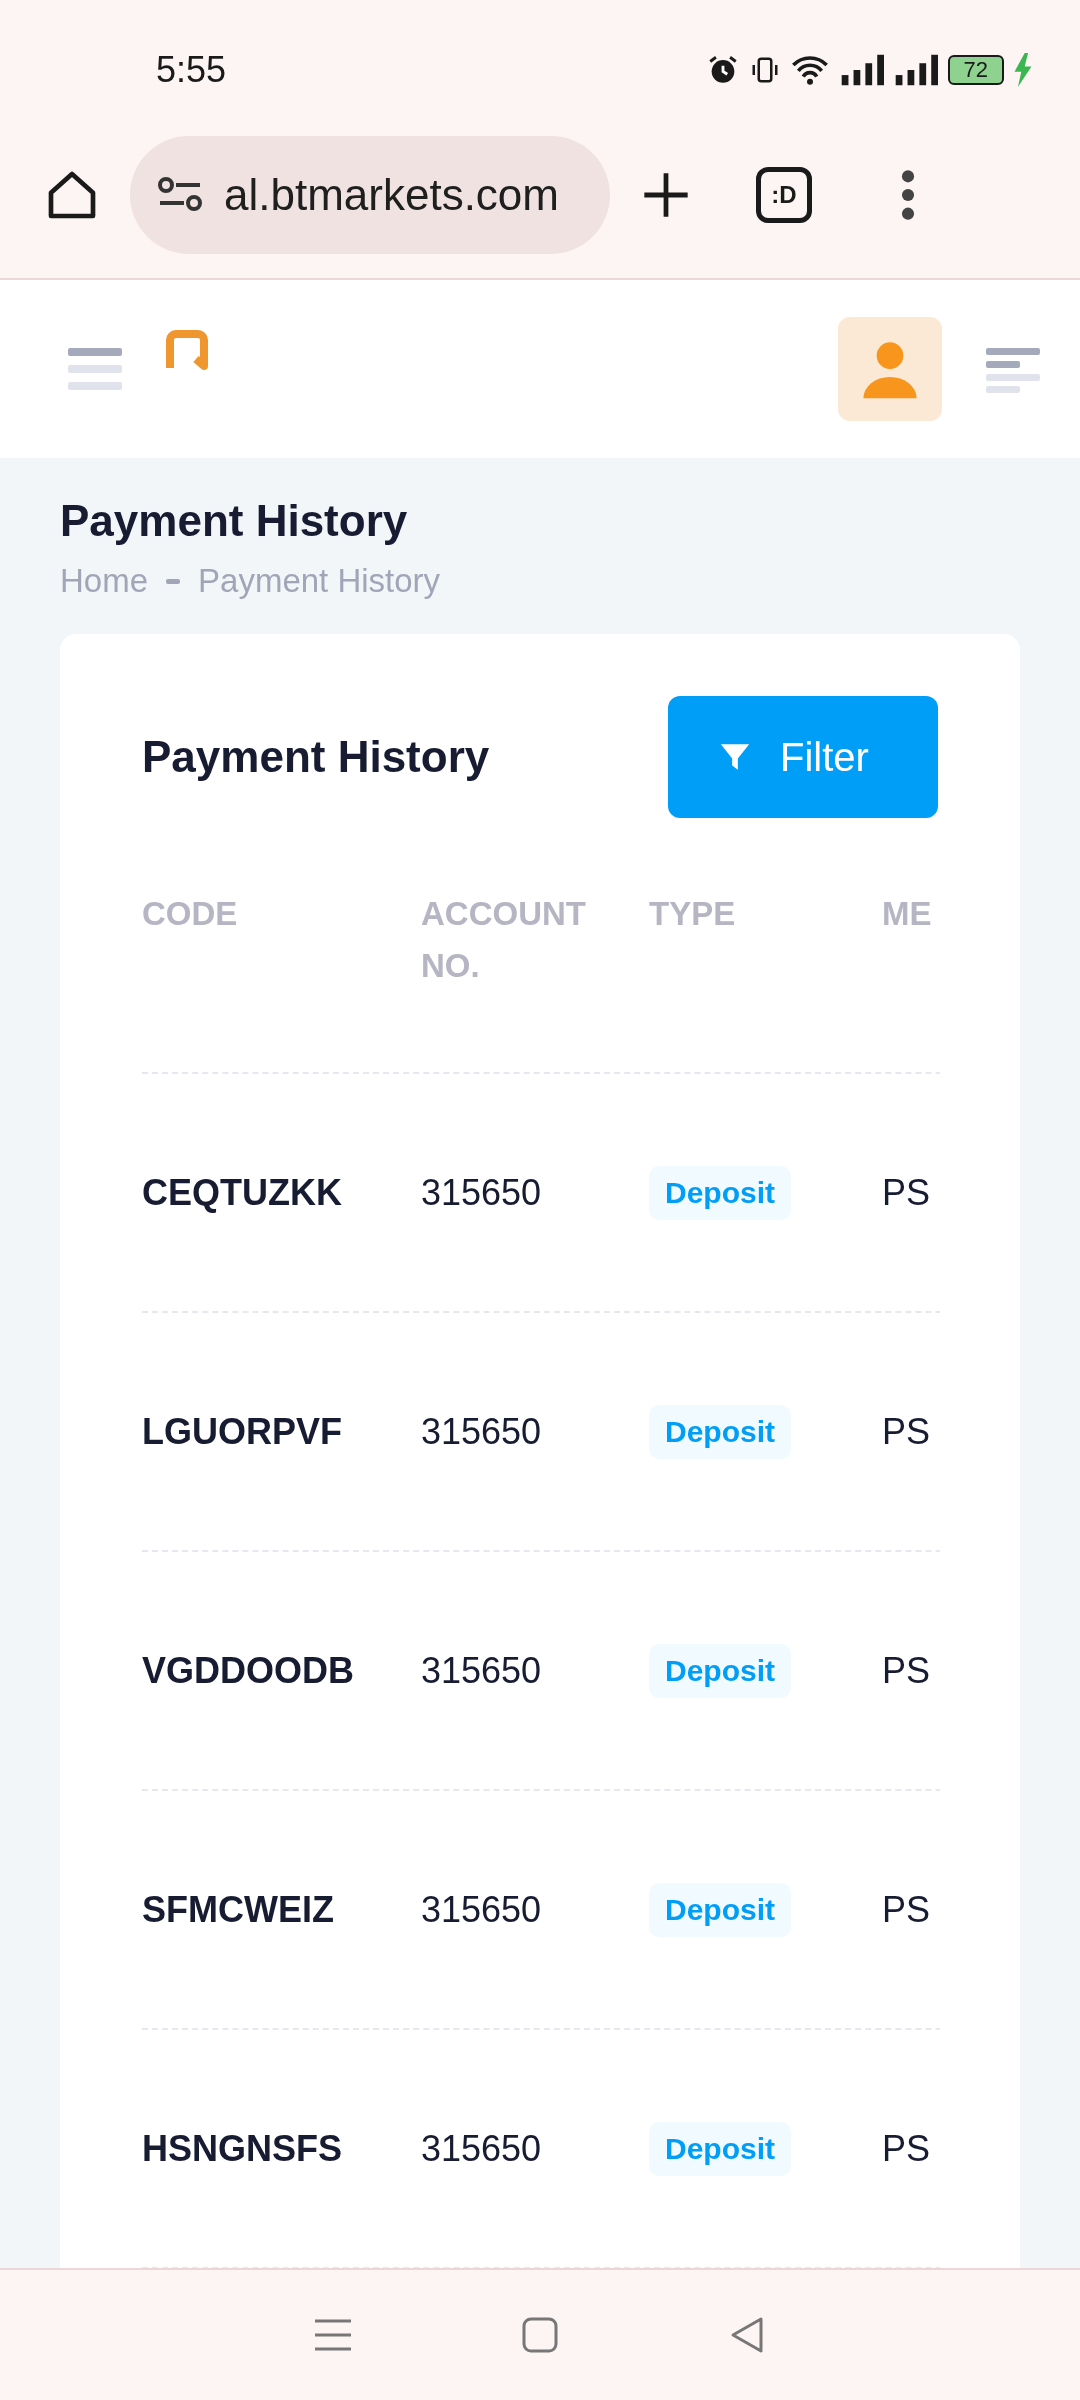 The height and width of the screenshot is (2400, 1080). I want to click on breadcrumb-link: Home, so click(104, 581).